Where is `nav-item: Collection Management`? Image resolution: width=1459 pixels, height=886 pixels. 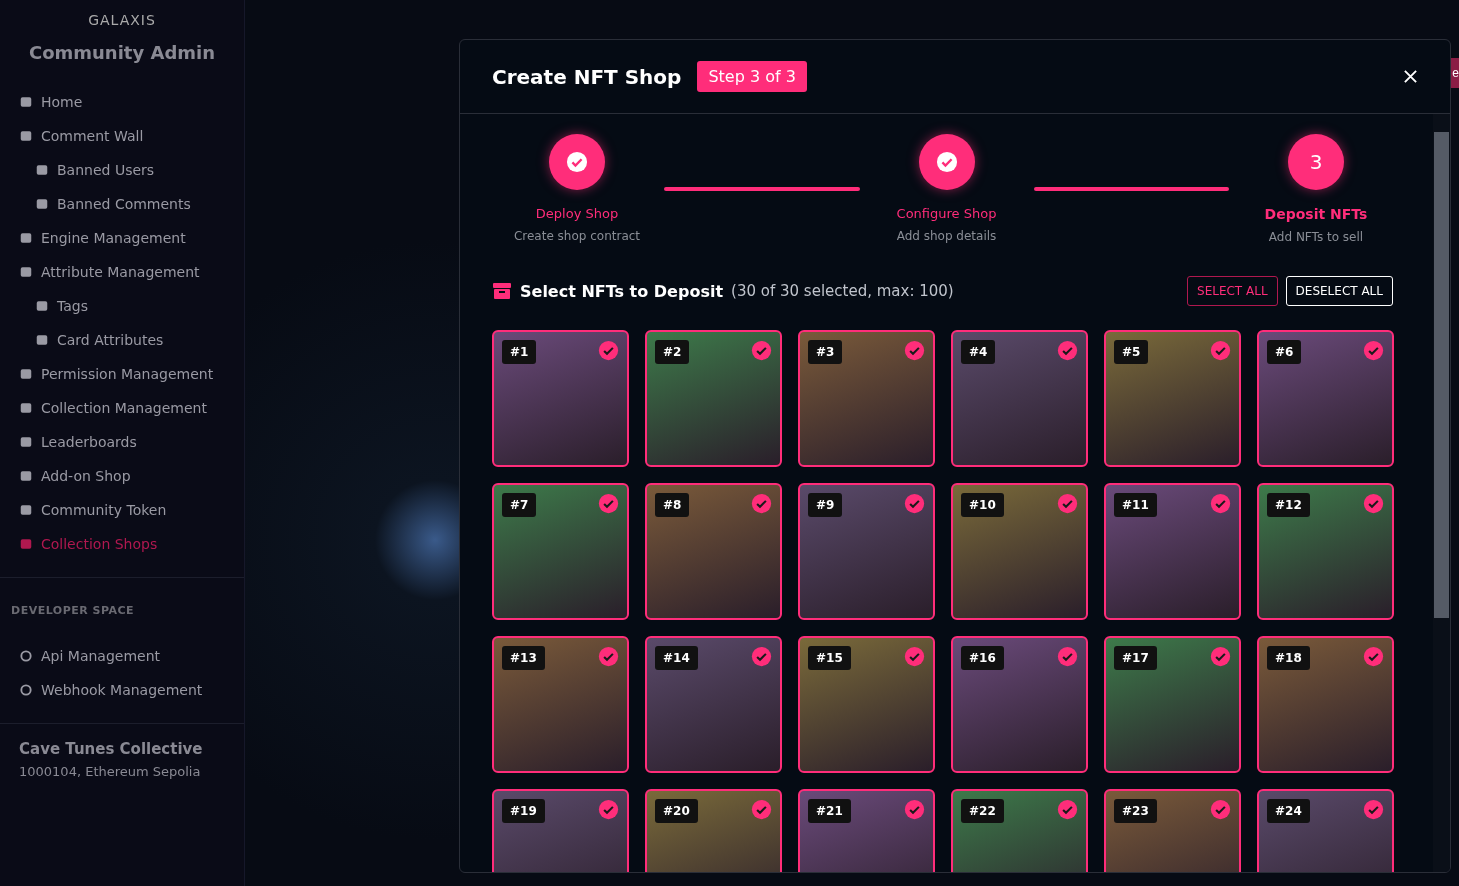
nav-item: Collection Management is located at coordinates (113, 408).